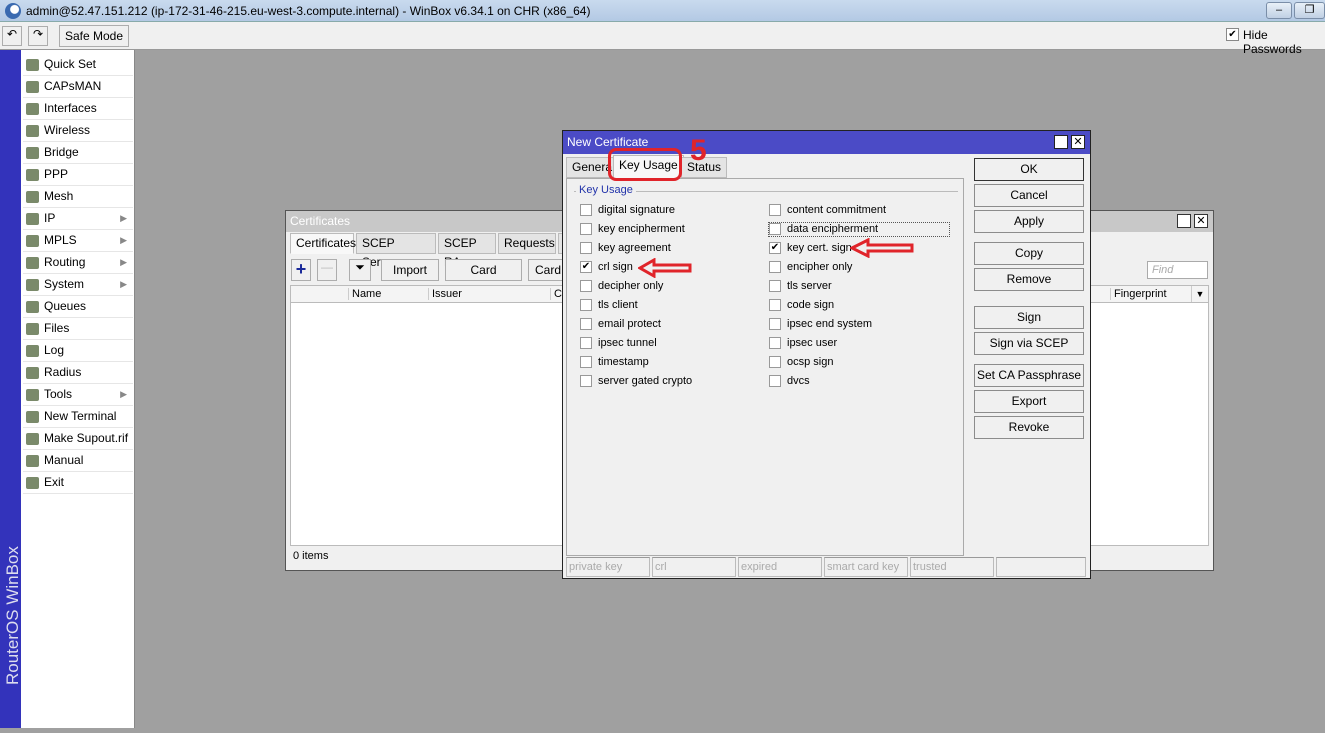 The image size is (1325, 733). I want to click on mpls-icon, so click(32, 241).